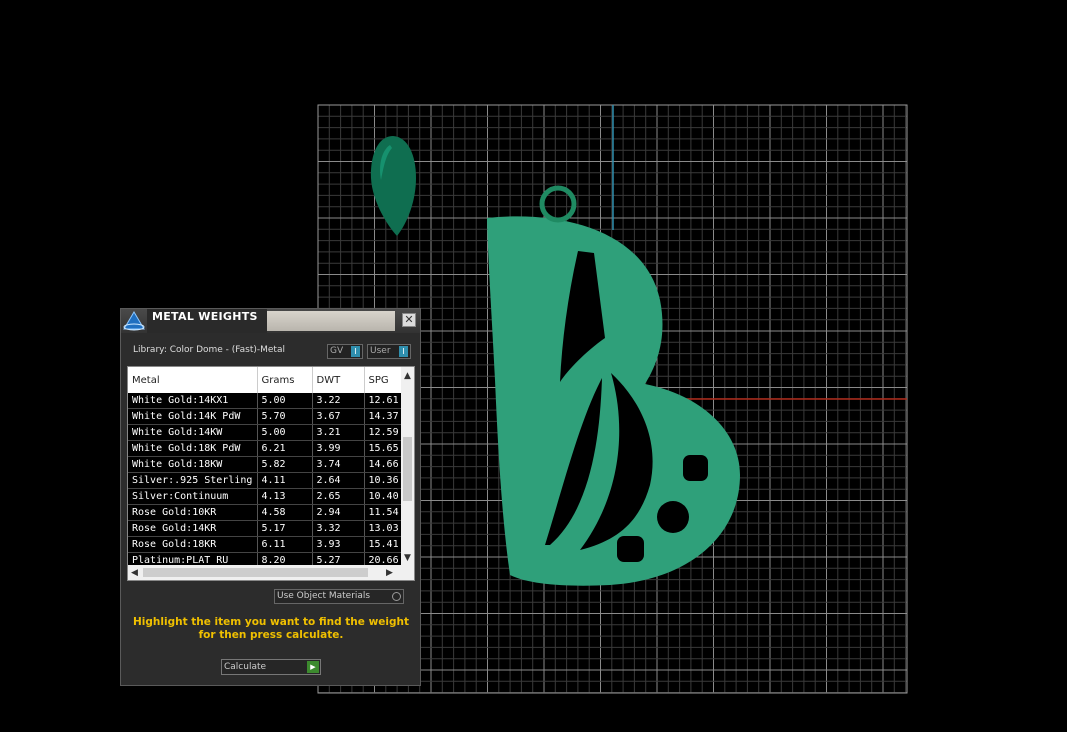 This screenshot has width=1067, height=732. Describe the element at coordinates (193, 480) in the screenshot. I see `metal-cell: Silver:.925 Sterling` at that location.